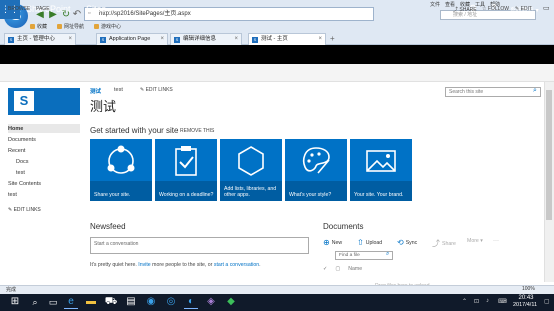  I want to click on scrollbar-thumb, so click(549, 155).